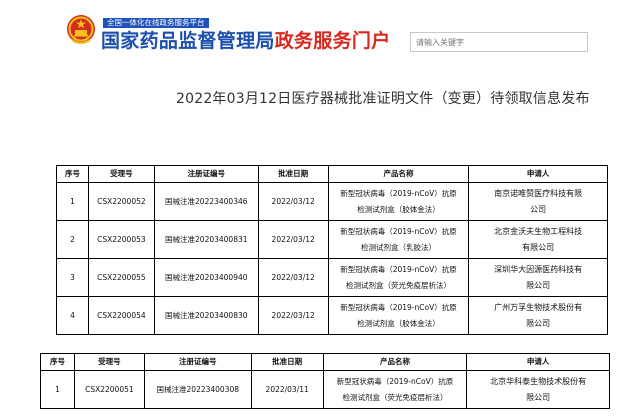 Image resolution: width=630 pixels, height=417 pixels. Describe the element at coordinates (538, 247) in the screenshot. I see `cell-applicant-line2: 有限公司` at that location.